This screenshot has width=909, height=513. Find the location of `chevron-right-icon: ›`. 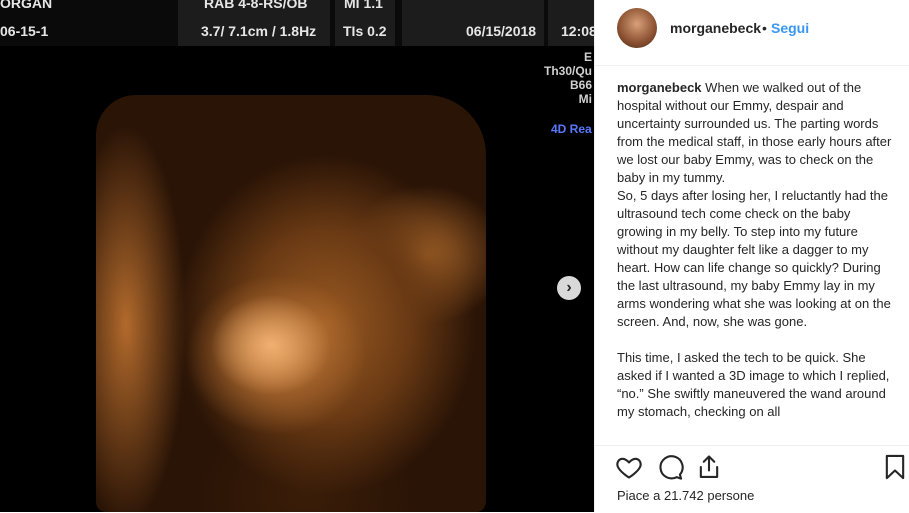

chevron-right-icon: › is located at coordinates (569, 287).